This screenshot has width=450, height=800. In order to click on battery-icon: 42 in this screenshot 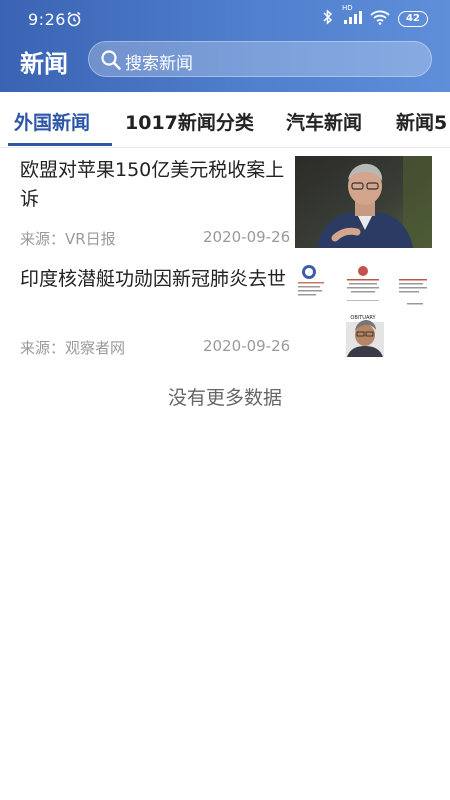, I will do `click(413, 19)`.